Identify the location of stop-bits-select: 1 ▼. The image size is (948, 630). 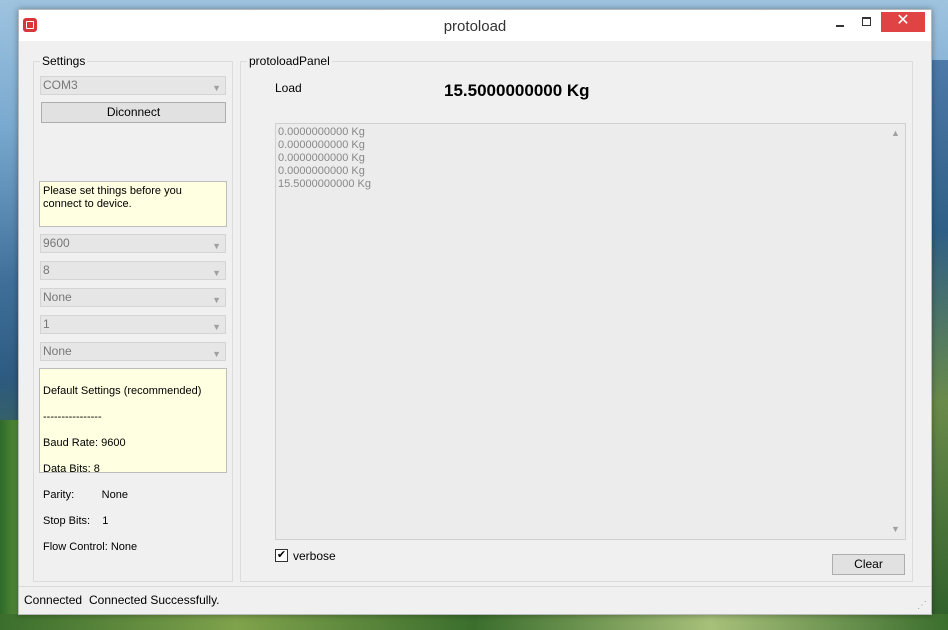
(133, 324).